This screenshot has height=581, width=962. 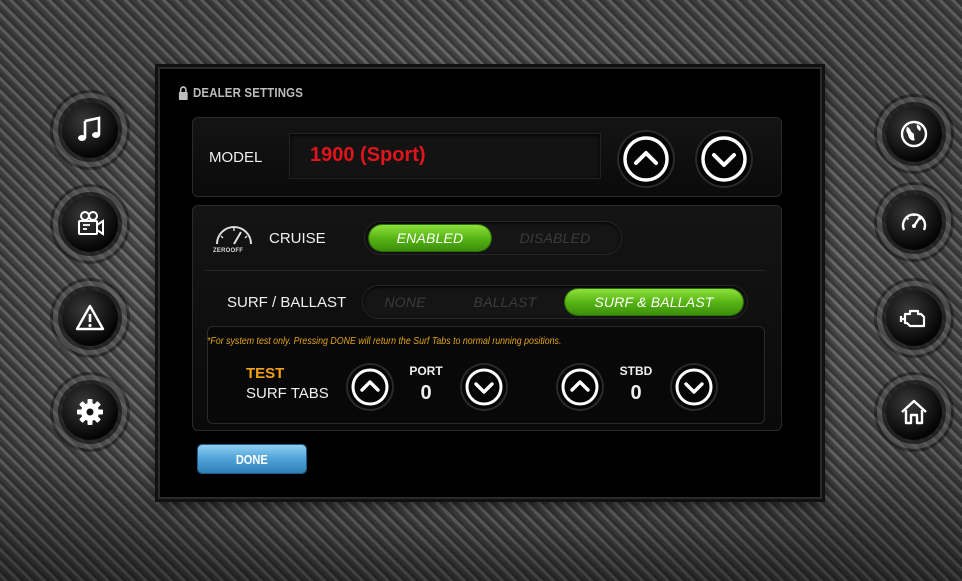 I want to click on stbd-value: 0, so click(x=636, y=393).